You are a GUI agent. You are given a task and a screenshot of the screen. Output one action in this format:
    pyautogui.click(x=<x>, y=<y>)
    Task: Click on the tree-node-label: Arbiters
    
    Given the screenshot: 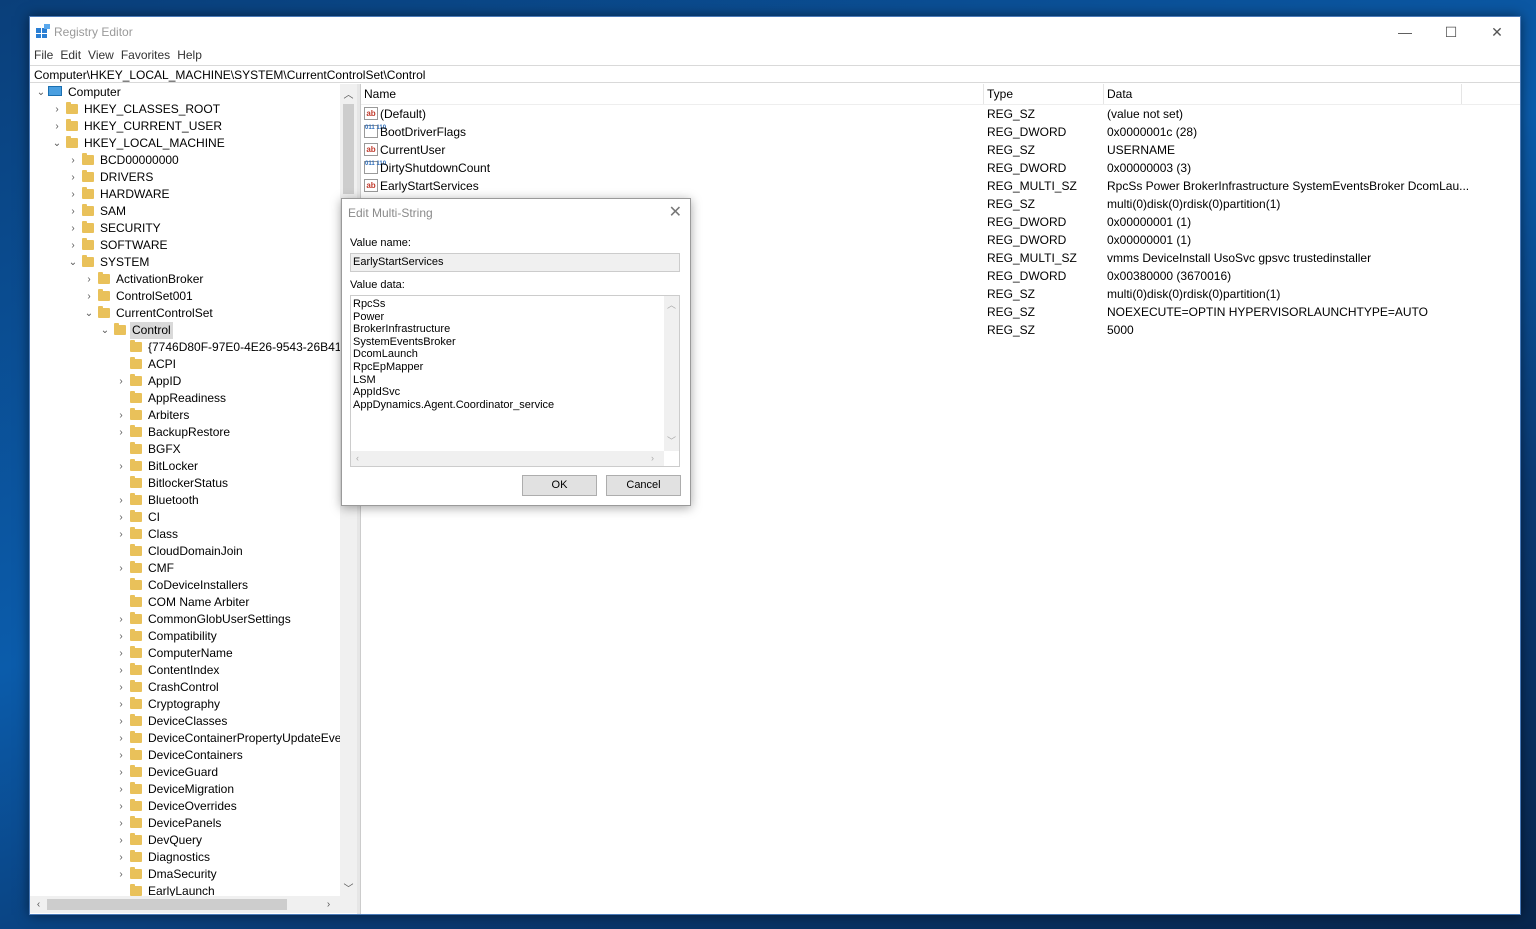 What is the action you would take?
    pyautogui.click(x=169, y=415)
    